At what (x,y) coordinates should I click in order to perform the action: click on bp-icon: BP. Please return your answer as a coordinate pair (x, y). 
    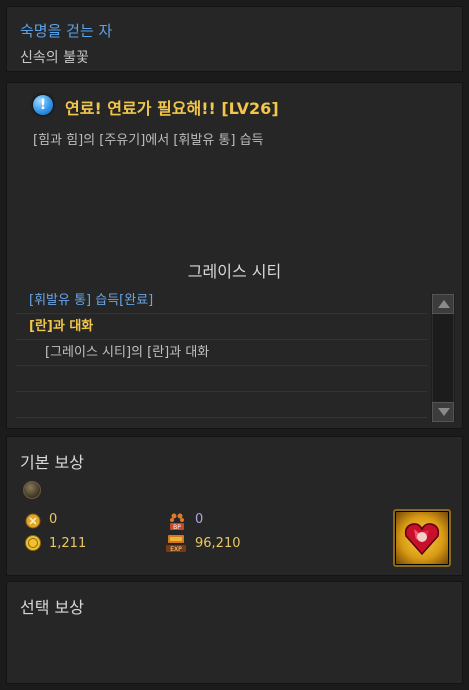
    Looking at the image, I should click on (177, 522).